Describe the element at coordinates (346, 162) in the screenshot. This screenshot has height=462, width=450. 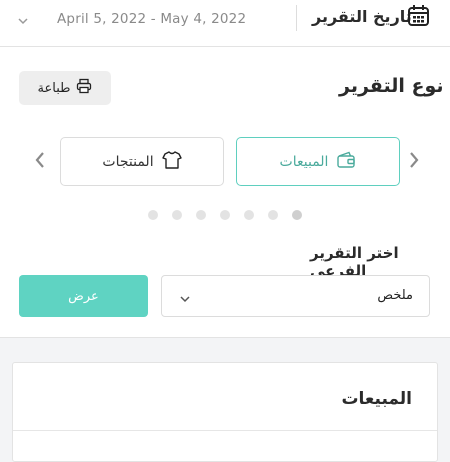
I see `wallet-icon` at that location.